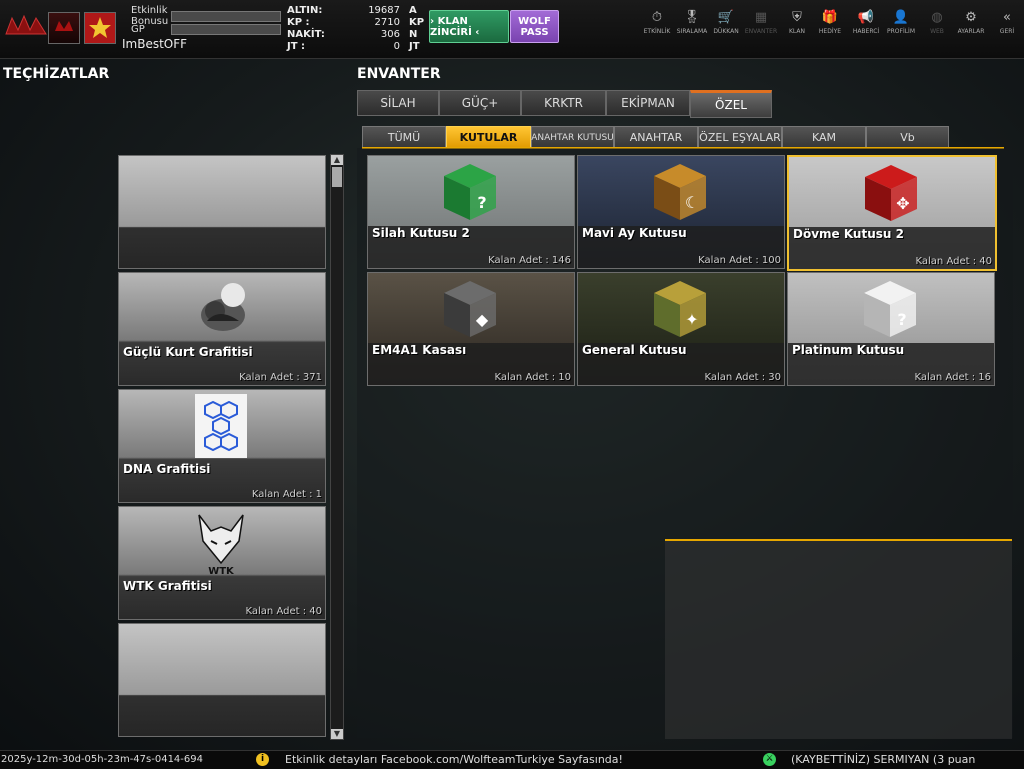  What do you see at coordinates (883, 759) in the screenshot?
I see `ticker-message-2: (KAYBETTİNİZ) SERMIYAN (3 puan` at bounding box center [883, 759].